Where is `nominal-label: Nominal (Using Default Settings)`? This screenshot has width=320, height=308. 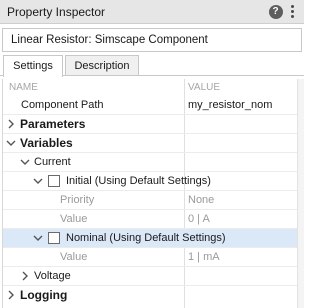
nominal-label: Nominal (Using Default Settings) is located at coordinates (146, 238).